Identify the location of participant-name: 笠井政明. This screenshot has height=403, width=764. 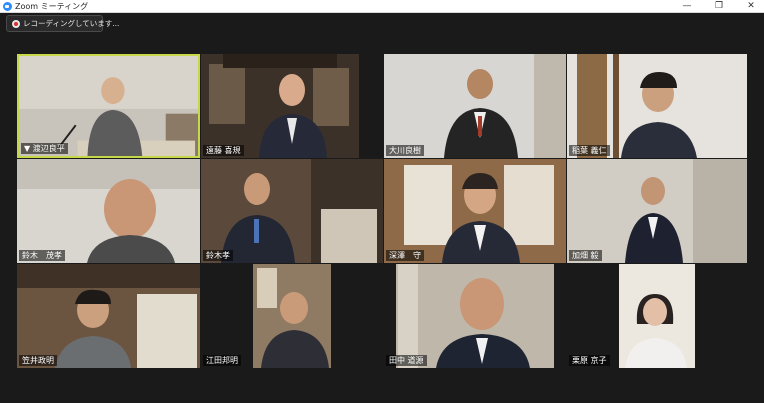
(38, 360).